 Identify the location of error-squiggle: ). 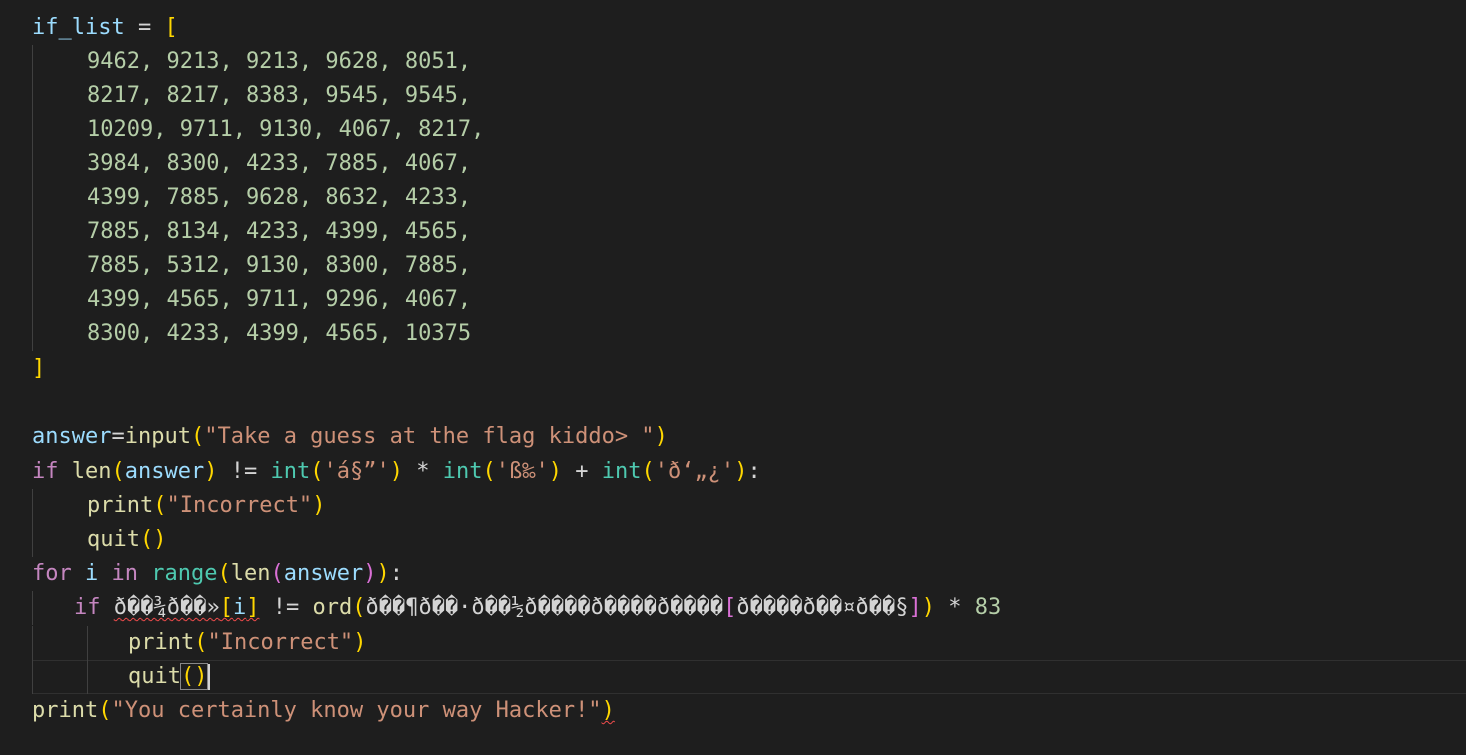
(608, 710).